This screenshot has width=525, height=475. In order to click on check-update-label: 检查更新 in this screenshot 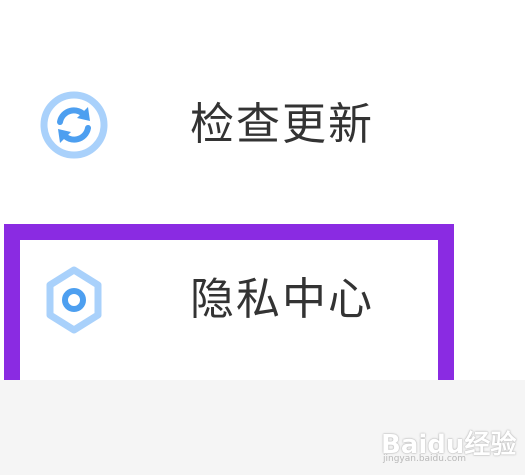, I will do `click(282, 124)`.